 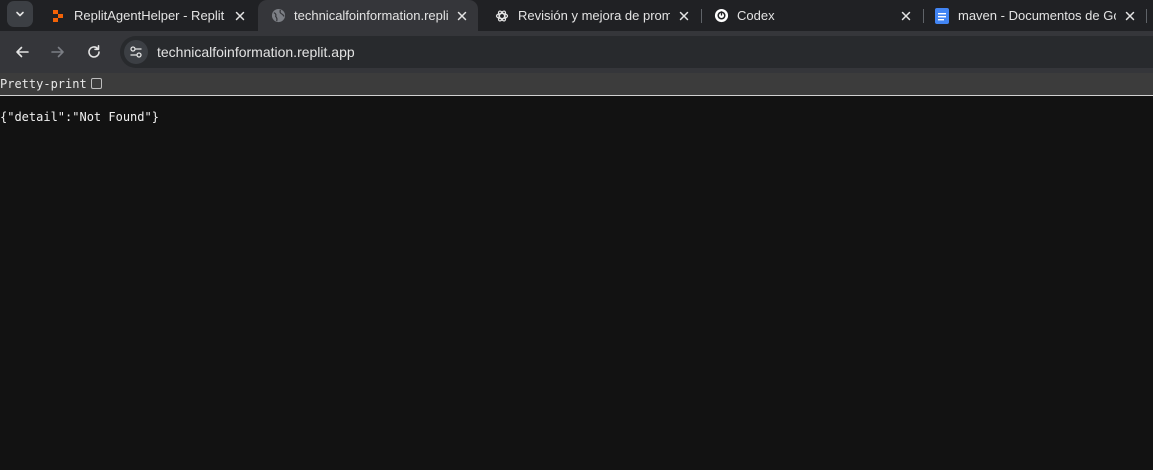 I want to click on tab-title: Codex, so click(x=756, y=15).